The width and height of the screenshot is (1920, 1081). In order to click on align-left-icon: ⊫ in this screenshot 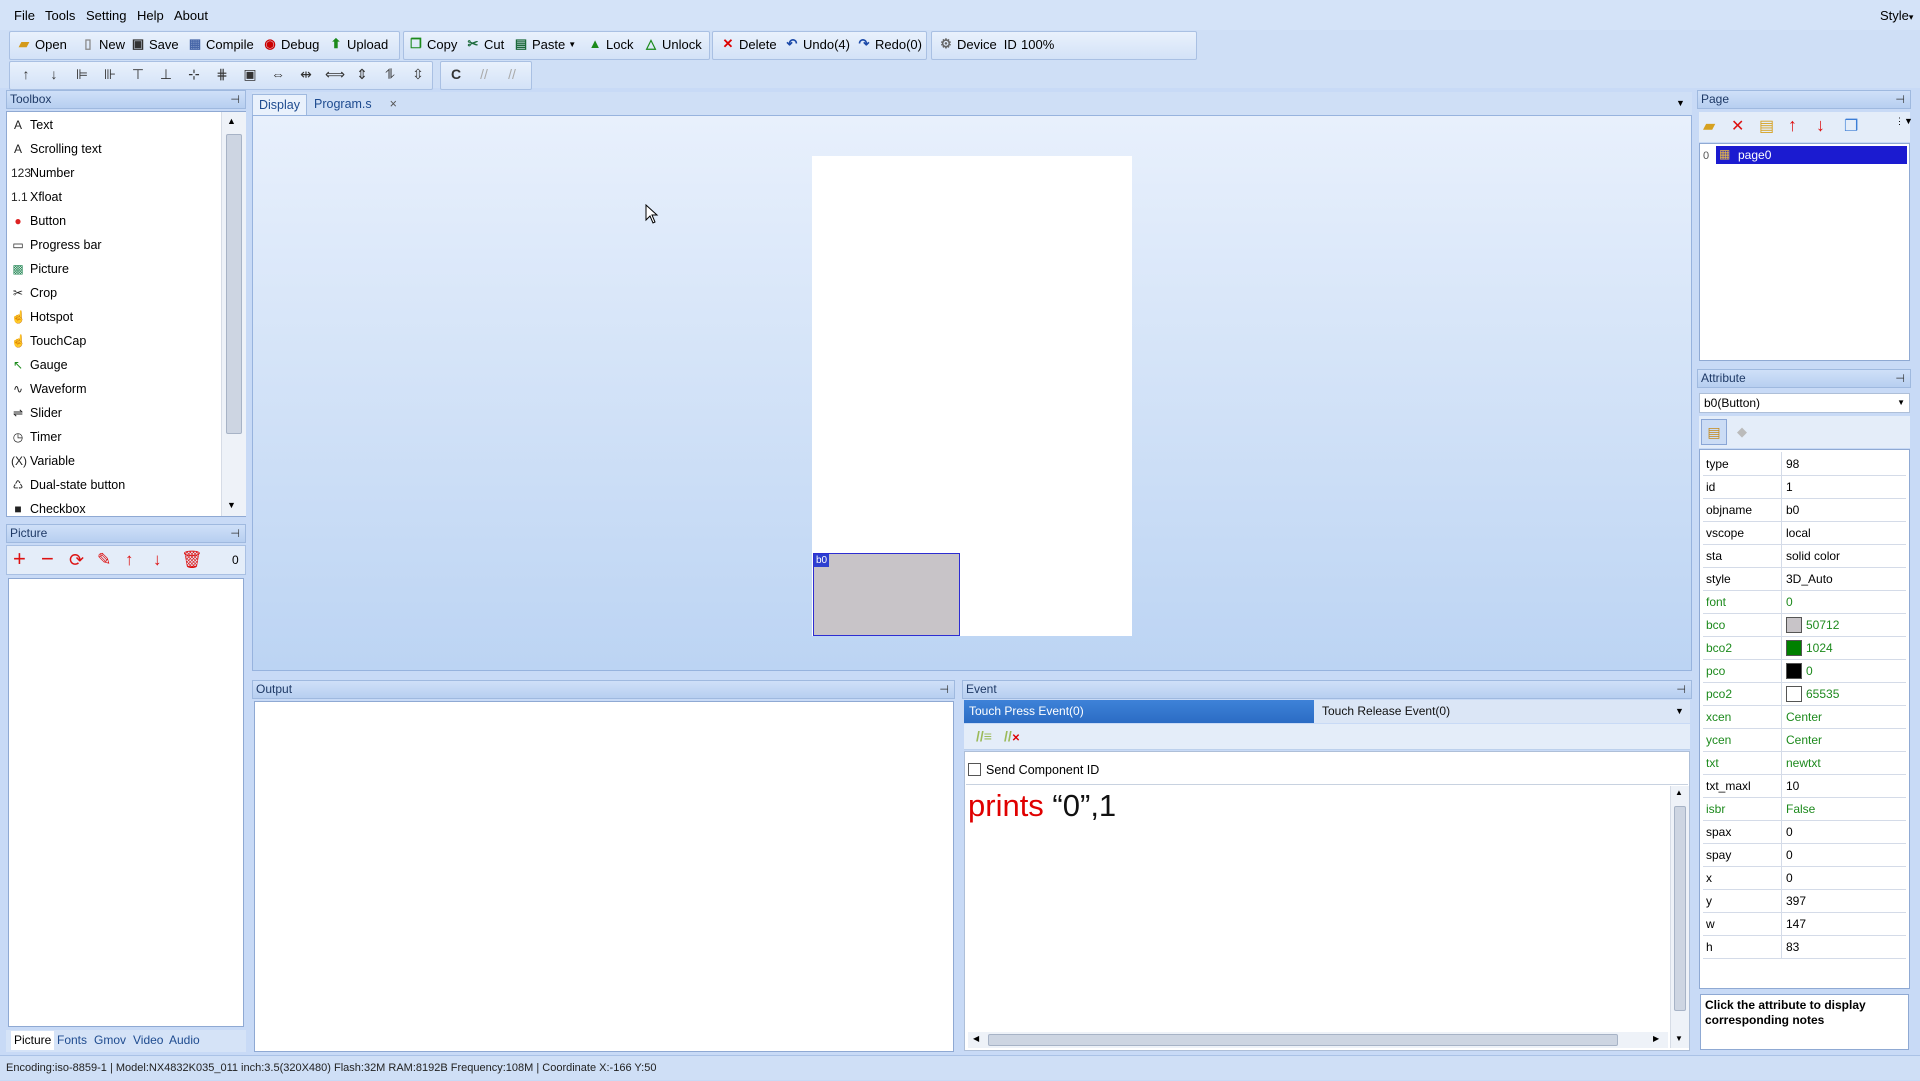, I will do `click(82, 74)`.